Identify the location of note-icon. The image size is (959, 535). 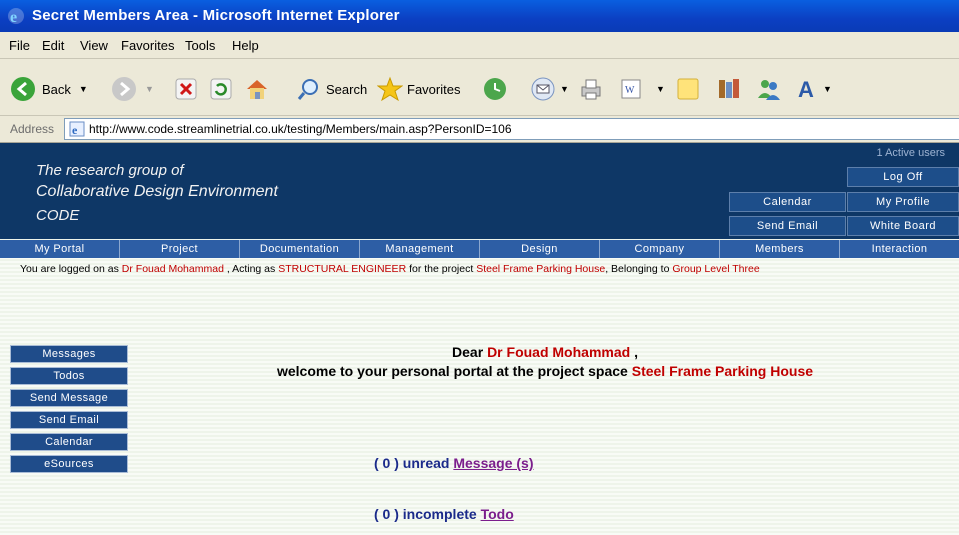
(688, 89).